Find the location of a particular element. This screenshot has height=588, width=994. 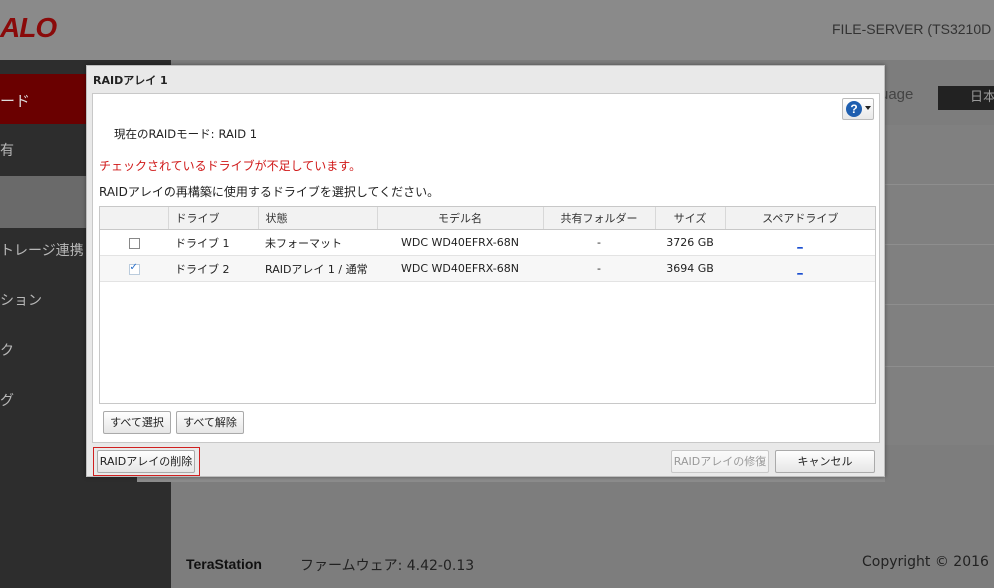

header-share: 共有フォルダー is located at coordinates (599, 218).